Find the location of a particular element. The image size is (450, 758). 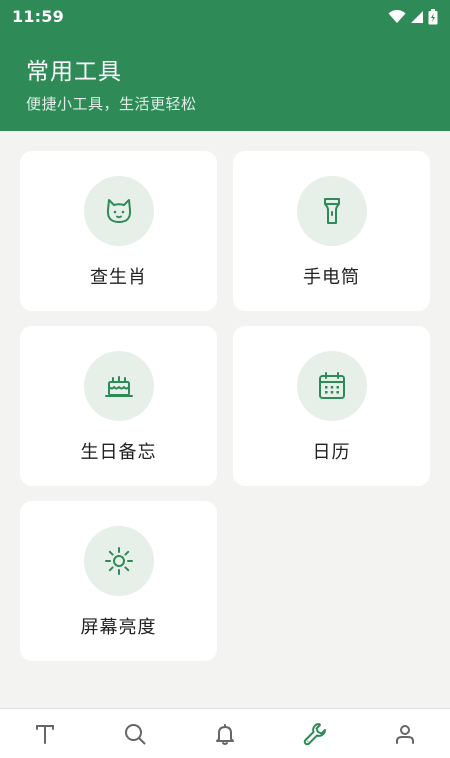

nav-item-tools is located at coordinates (315, 733).